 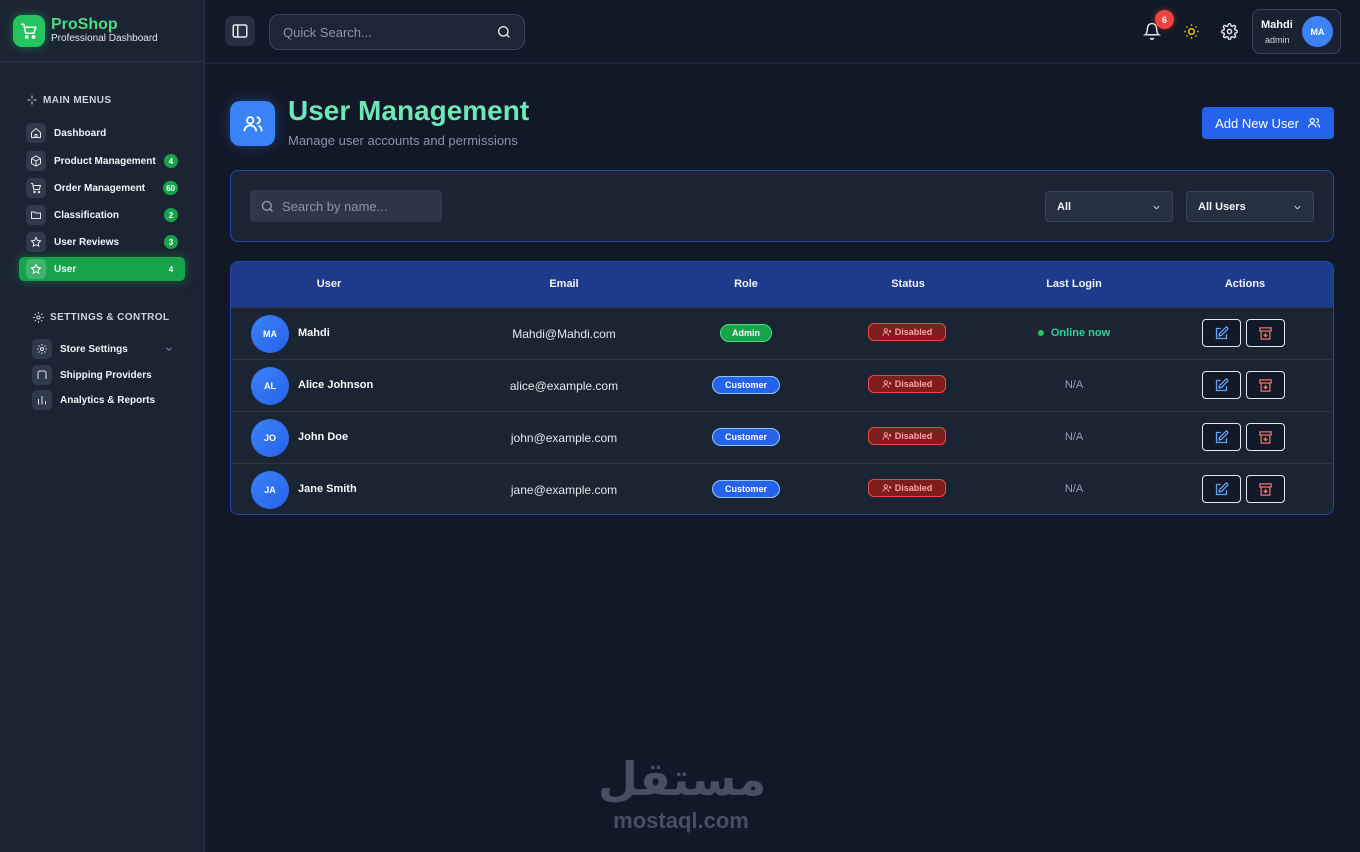 What do you see at coordinates (171, 215) in the screenshot?
I see `count-badge: 2` at bounding box center [171, 215].